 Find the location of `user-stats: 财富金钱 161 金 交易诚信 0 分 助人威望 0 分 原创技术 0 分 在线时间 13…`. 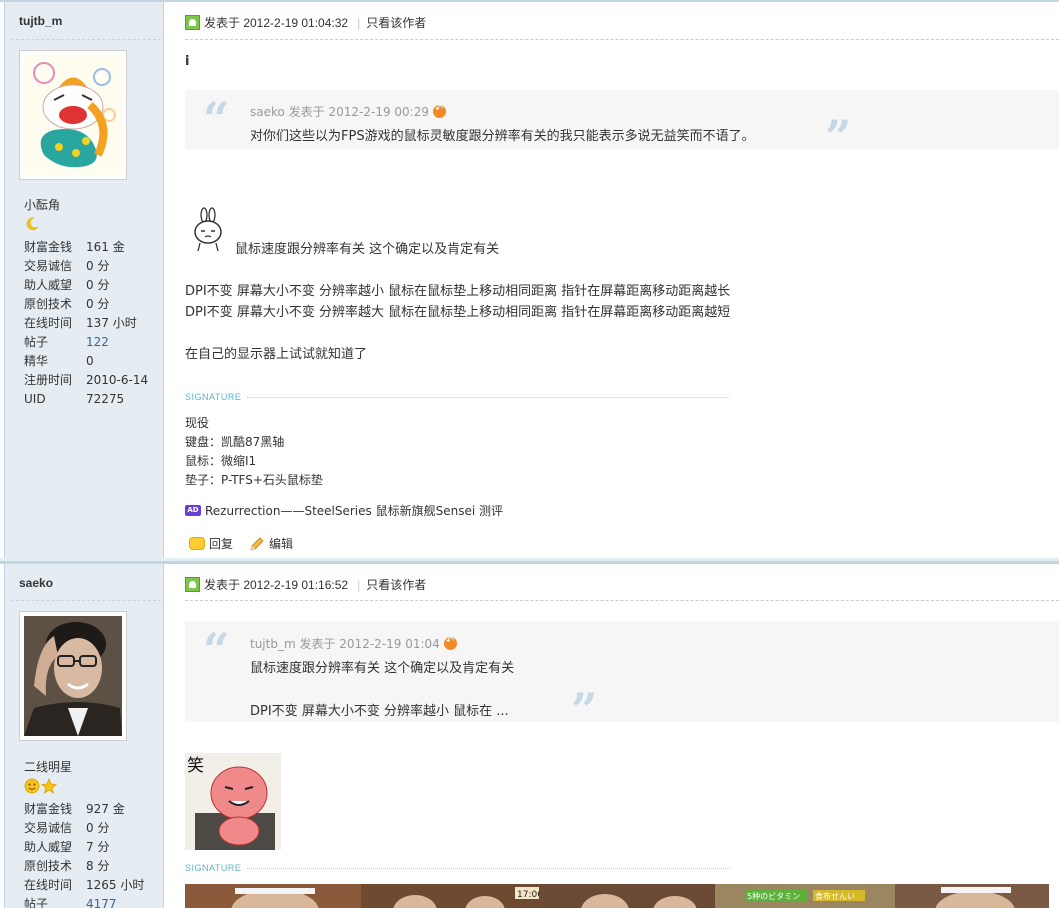

user-stats: 财富金钱 161 金 交易诚信 0 分 助人威望 0 分 原创技术 0 分 在线时间 13… is located at coordinates (86, 323).